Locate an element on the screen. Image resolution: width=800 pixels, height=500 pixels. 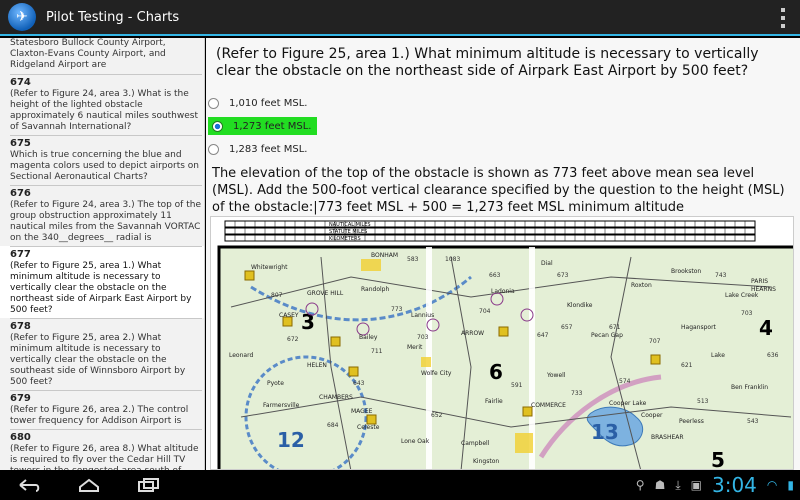
place-label: Peerless is located at coordinates (691, 421).